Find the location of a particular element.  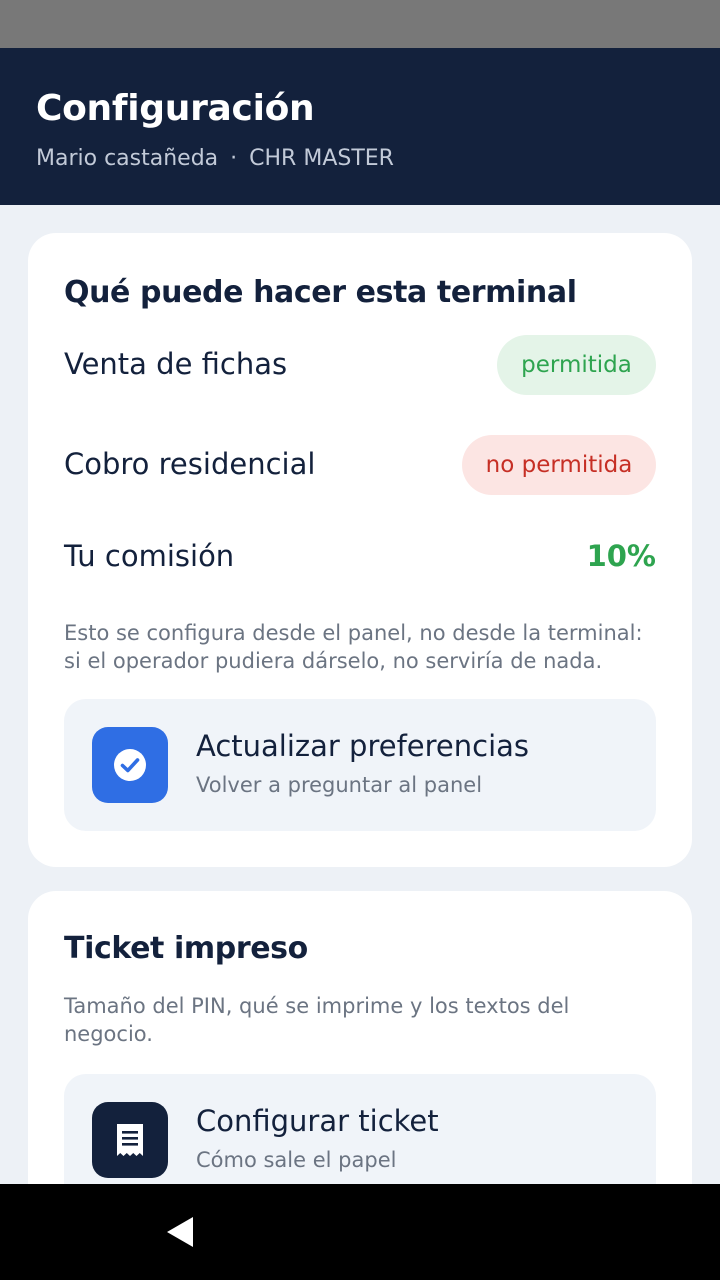

ticket-title: Ticket impreso is located at coordinates (186, 948).